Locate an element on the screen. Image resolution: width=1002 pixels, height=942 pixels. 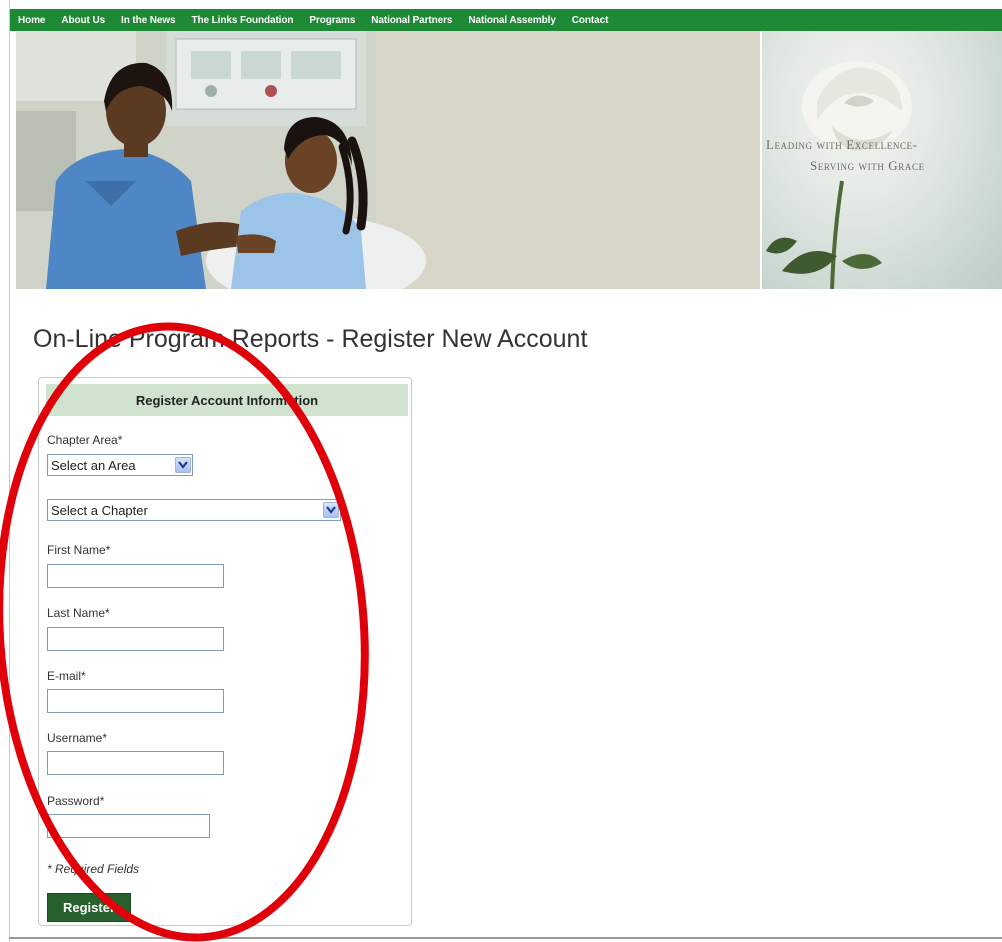
username-label: Username* is located at coordinates (77, 738).